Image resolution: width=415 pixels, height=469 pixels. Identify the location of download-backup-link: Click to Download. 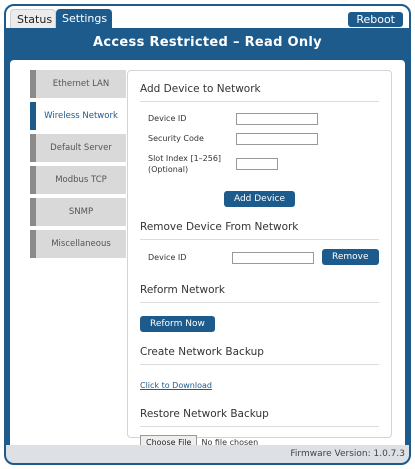
(176, 385).